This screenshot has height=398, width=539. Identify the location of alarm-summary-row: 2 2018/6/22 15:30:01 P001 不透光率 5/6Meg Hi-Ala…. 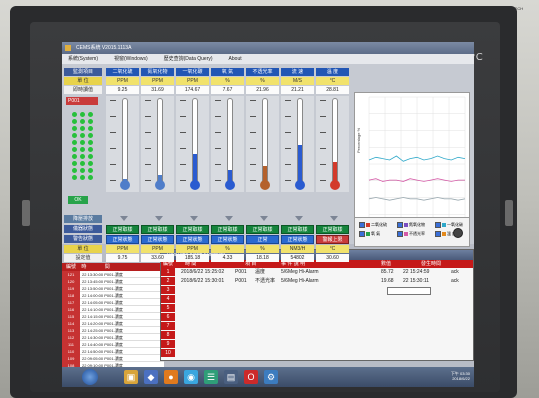
(317, 281).